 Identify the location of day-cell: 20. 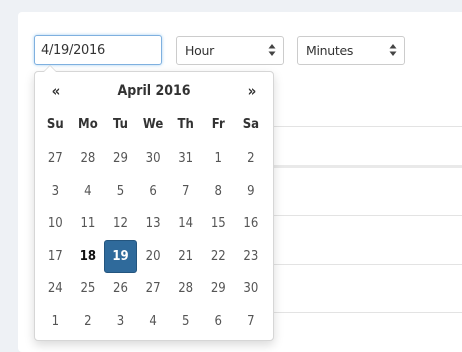
(153, 256).